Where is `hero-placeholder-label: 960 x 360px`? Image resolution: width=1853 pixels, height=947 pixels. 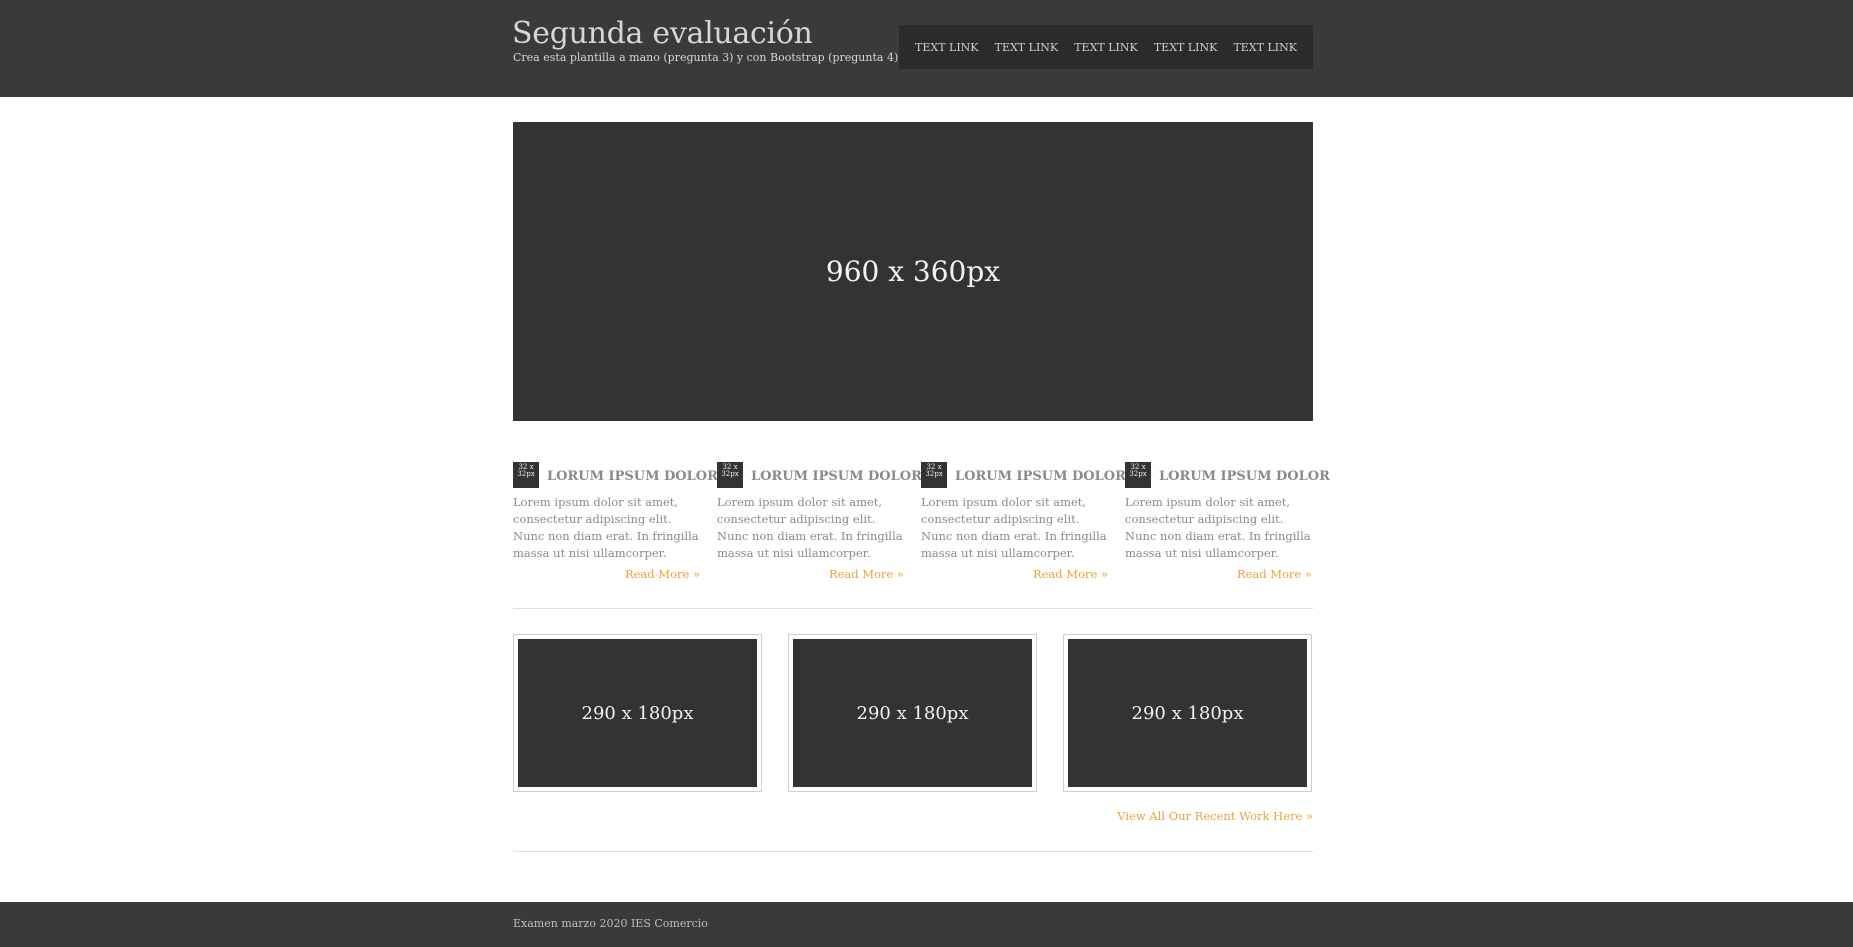
hero-placeholder-label: 960 x 360px is located at coordinates (913, 271).